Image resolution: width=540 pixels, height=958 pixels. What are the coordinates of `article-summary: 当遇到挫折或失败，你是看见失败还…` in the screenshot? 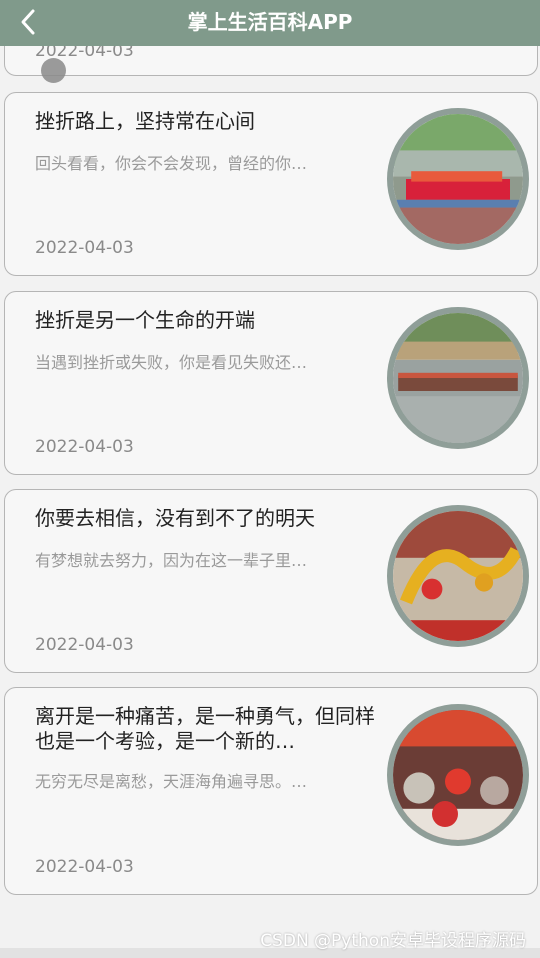 It's located at (171, 362).